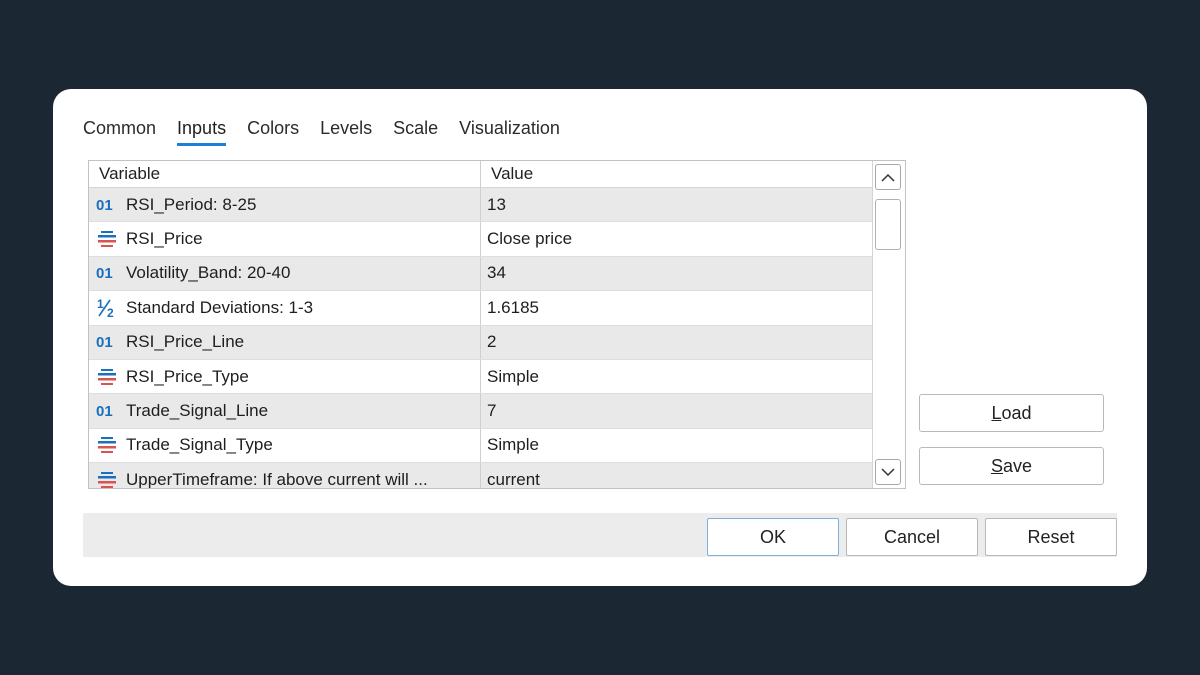 Image resolution: width=1200 pixels, height=675 pixels. I want to click on scroll-thumb, so click(888, 224).